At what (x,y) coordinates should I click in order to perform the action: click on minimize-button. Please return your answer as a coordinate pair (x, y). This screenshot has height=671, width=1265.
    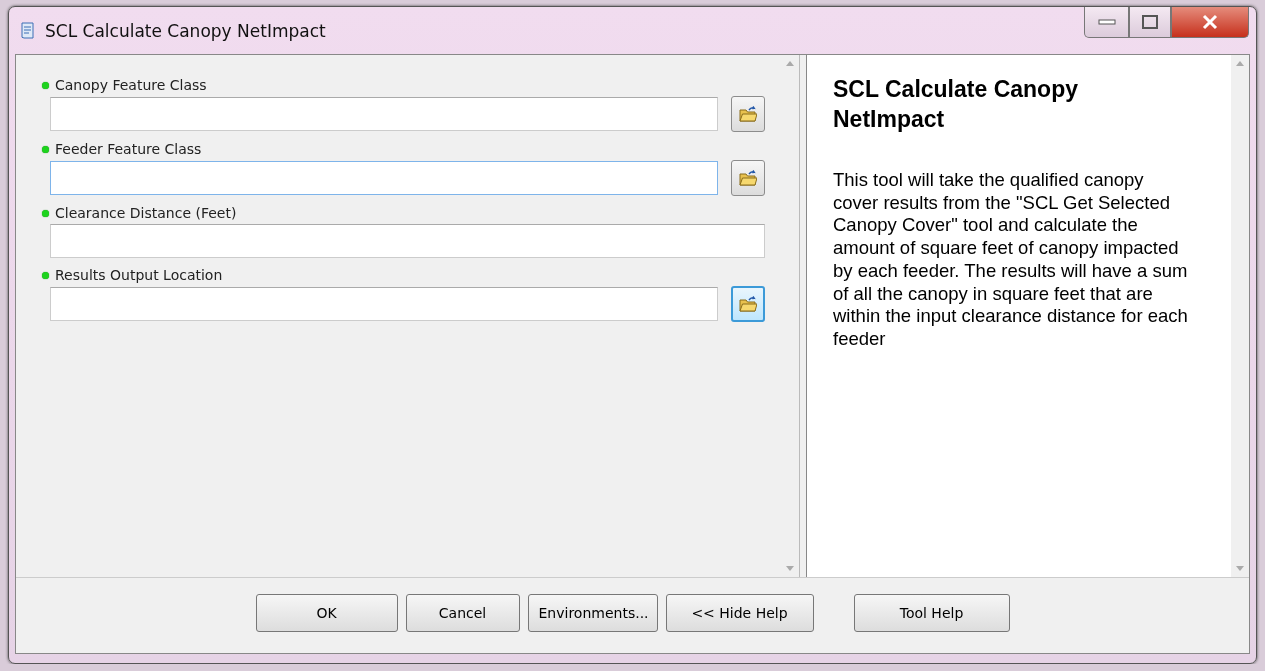
    Looking at the image, I should click on (1106, 22).